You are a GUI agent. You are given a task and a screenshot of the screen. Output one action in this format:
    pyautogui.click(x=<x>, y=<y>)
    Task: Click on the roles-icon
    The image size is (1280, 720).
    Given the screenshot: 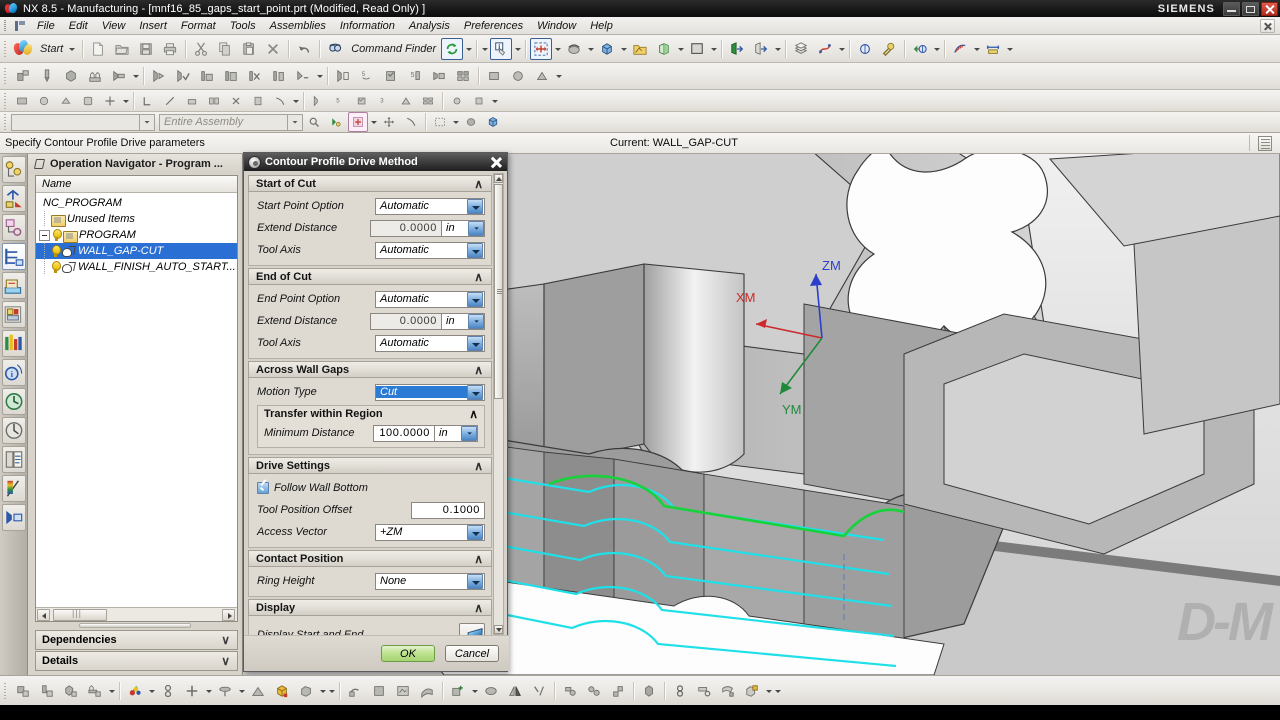 What is the action you would take?
    pyautogui.click(x=13, y=459)
    